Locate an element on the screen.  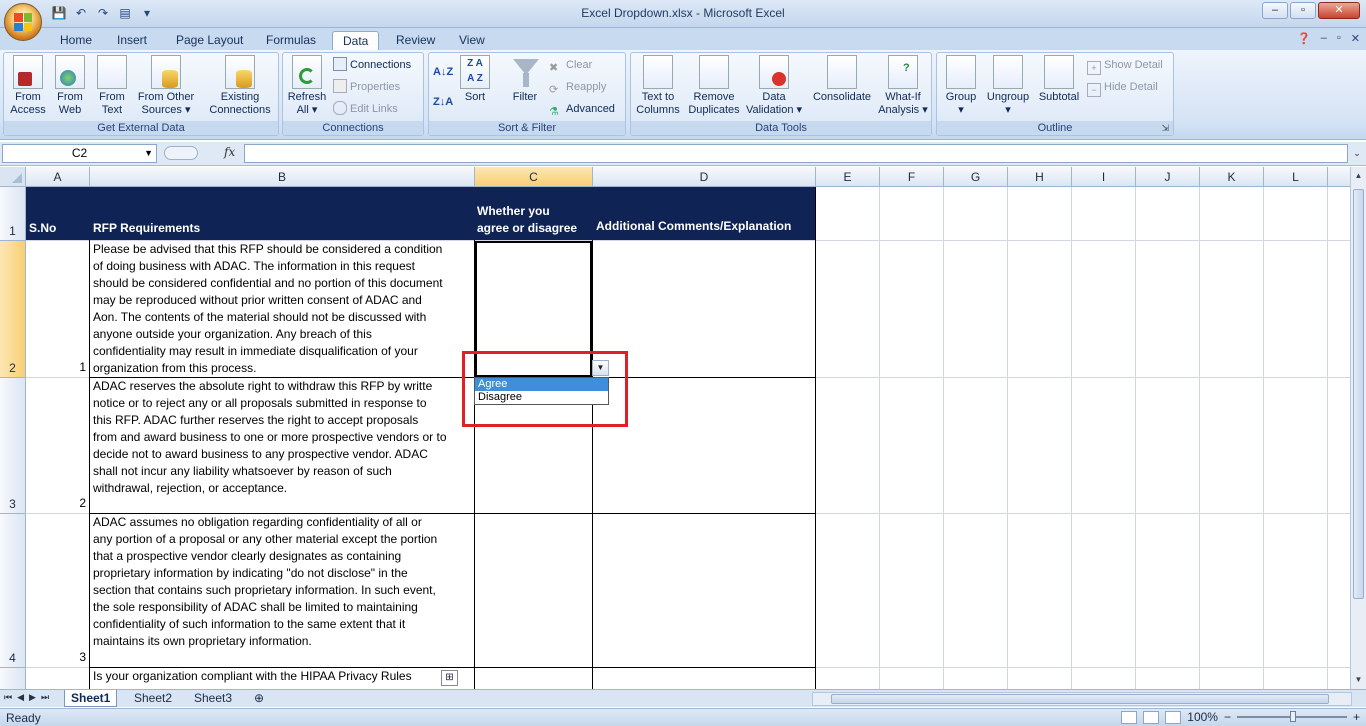
filter-button: Filter is located at coordinates (525, 79).